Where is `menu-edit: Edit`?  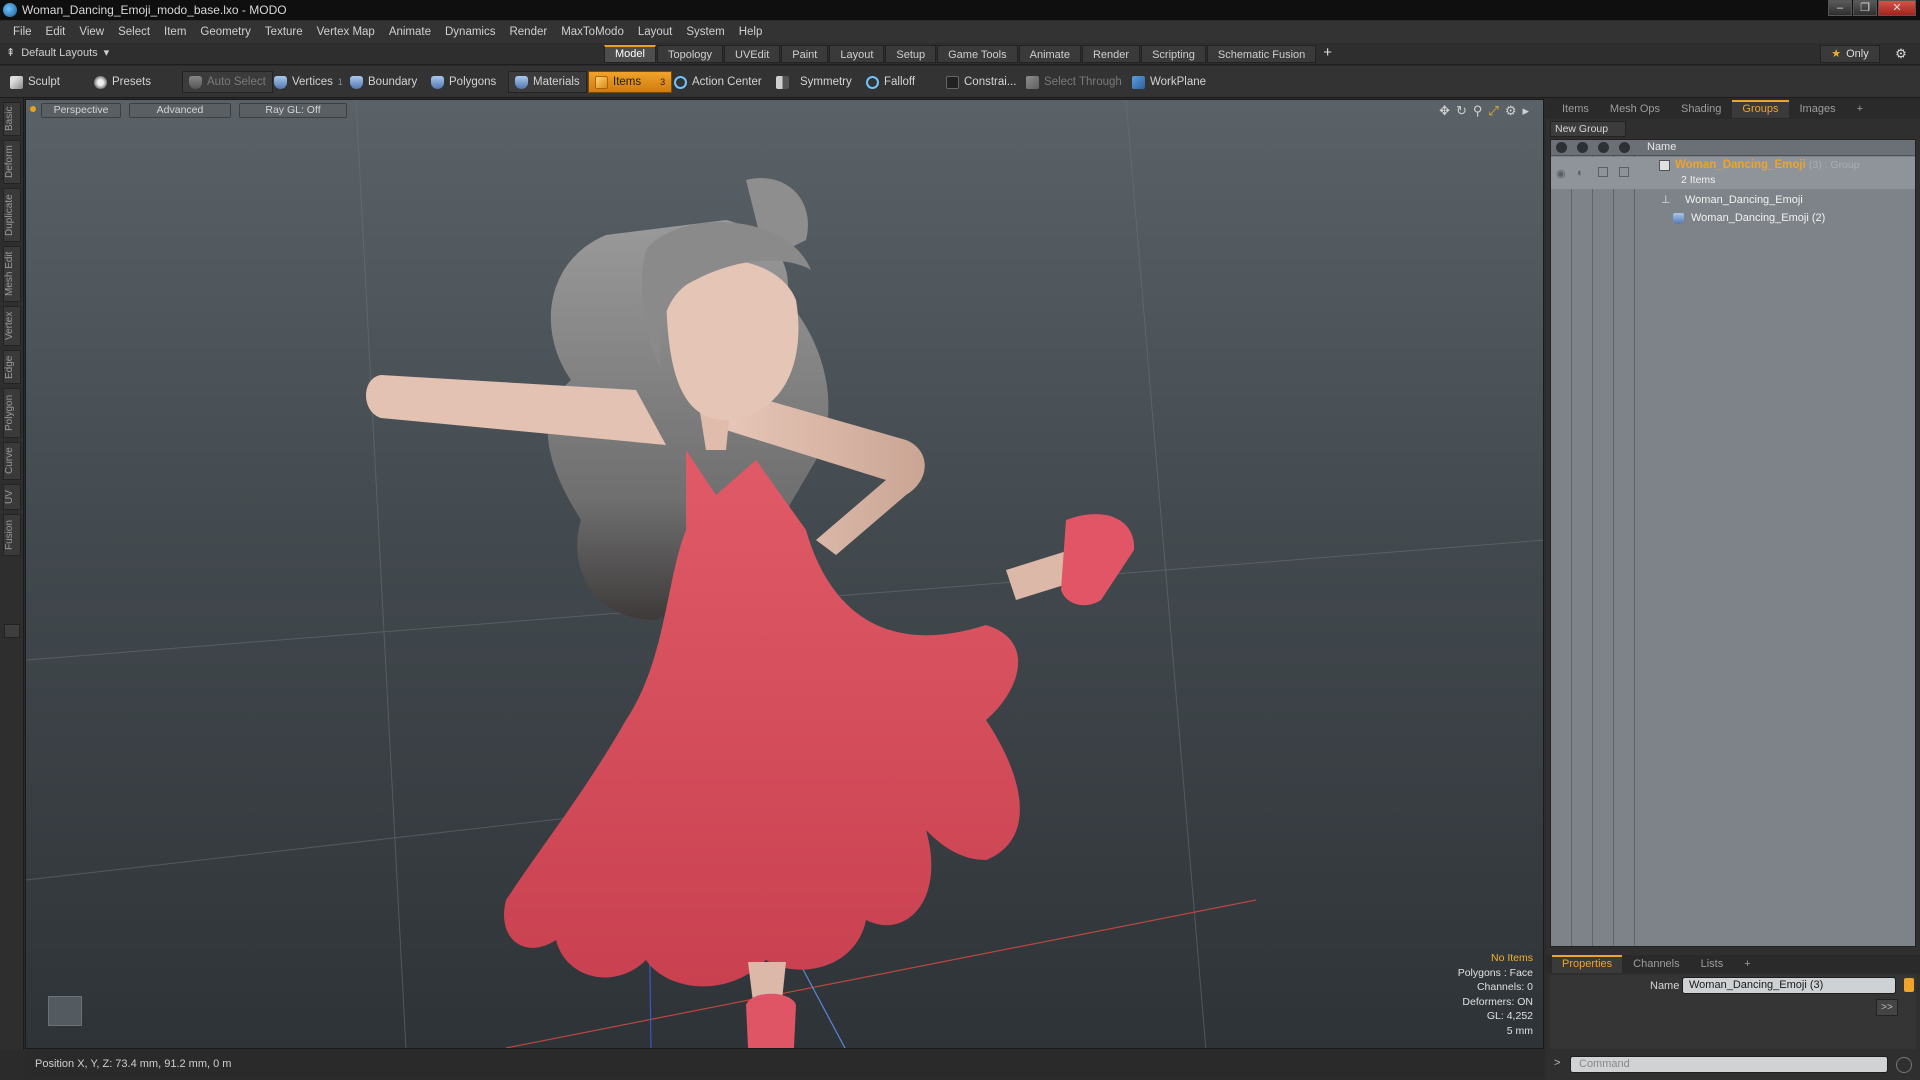 menu-edit: Edit is located at coordinates (56, 32).